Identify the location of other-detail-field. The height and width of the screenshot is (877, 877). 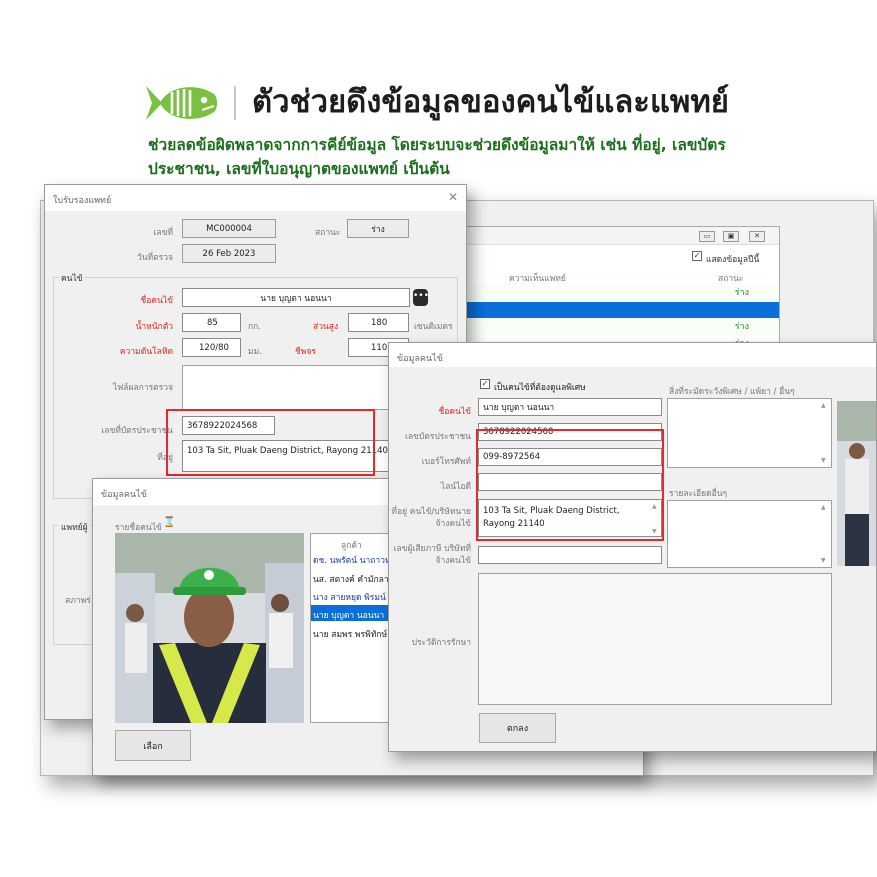
(749, 534).